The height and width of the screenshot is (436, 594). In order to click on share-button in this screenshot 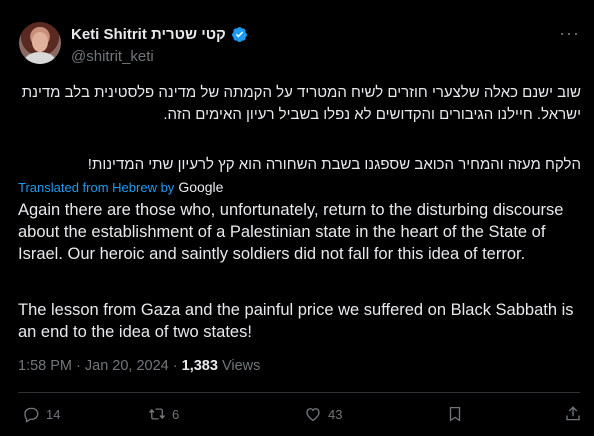, I will do `click(573, 414)`.